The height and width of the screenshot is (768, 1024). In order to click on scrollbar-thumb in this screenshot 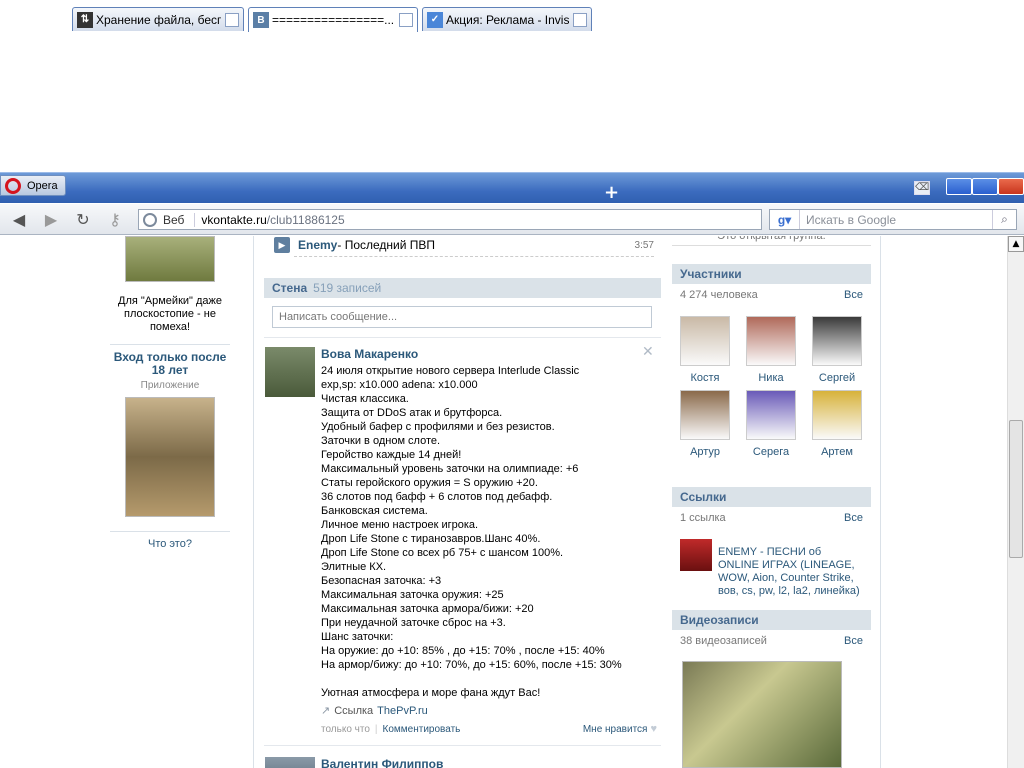, I will do `click(1016, 489)`.